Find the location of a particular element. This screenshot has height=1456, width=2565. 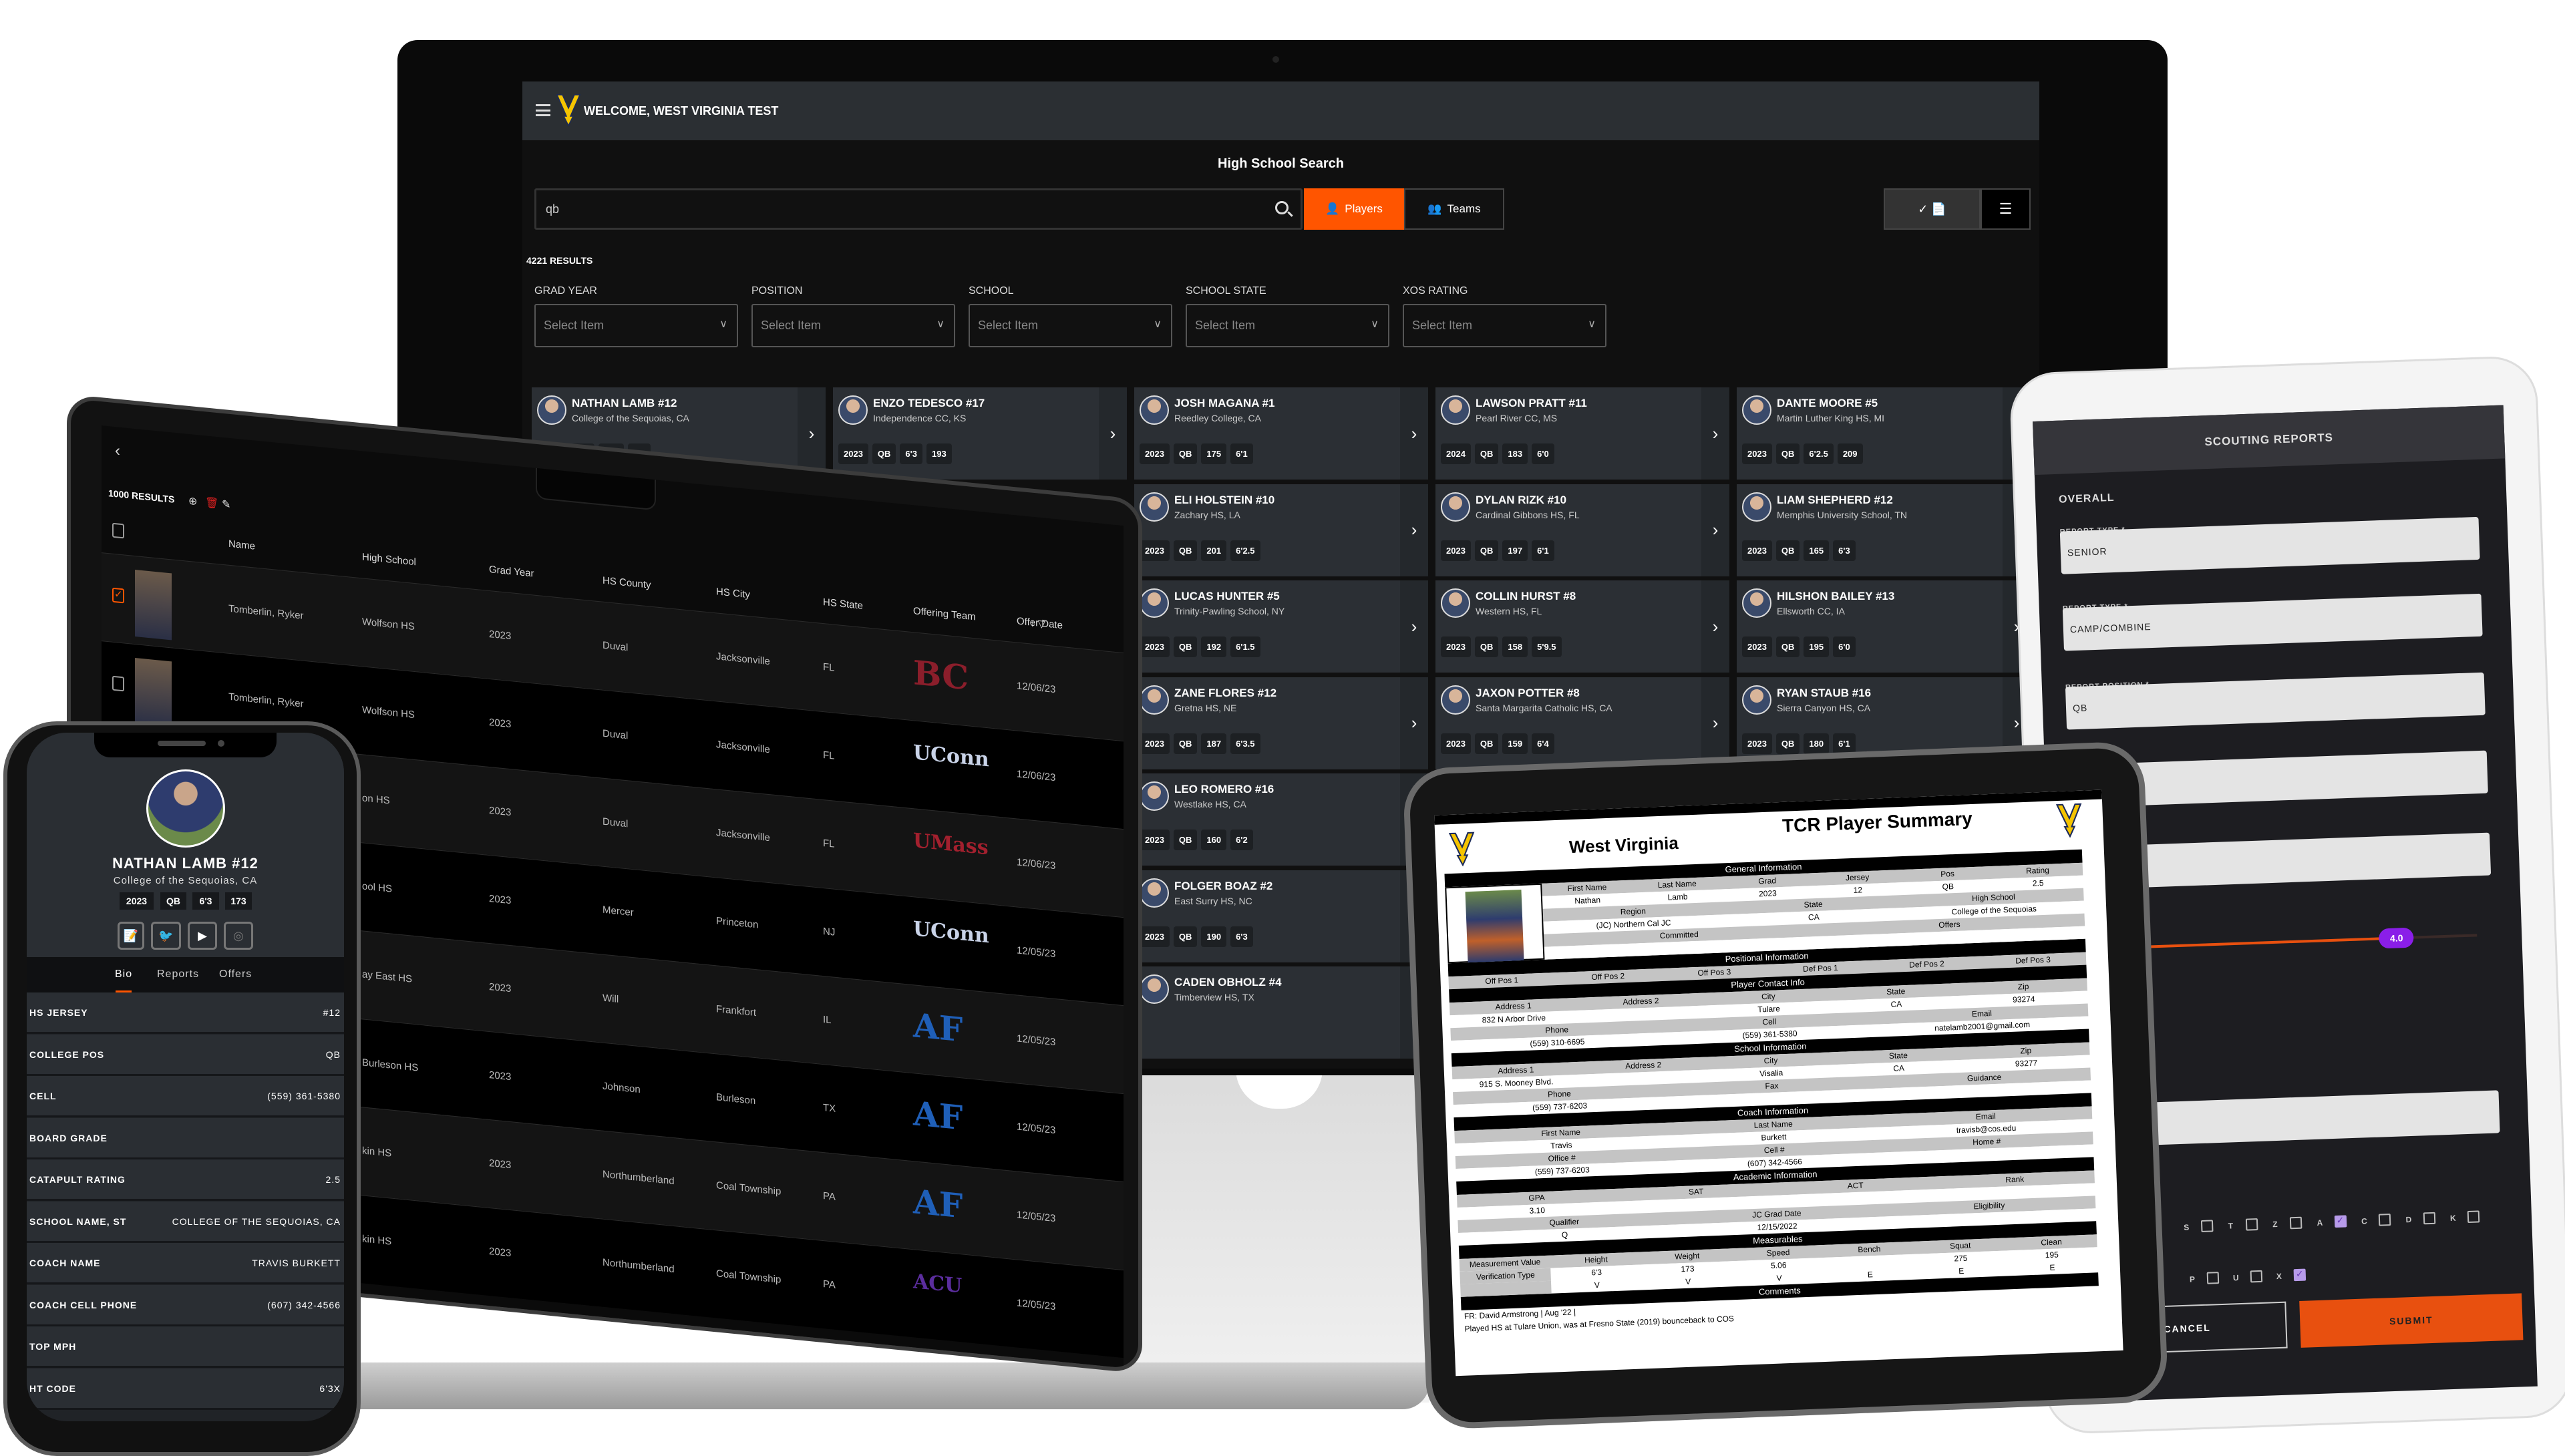

cell-school: ool HS is located at coordinates (377, 887).